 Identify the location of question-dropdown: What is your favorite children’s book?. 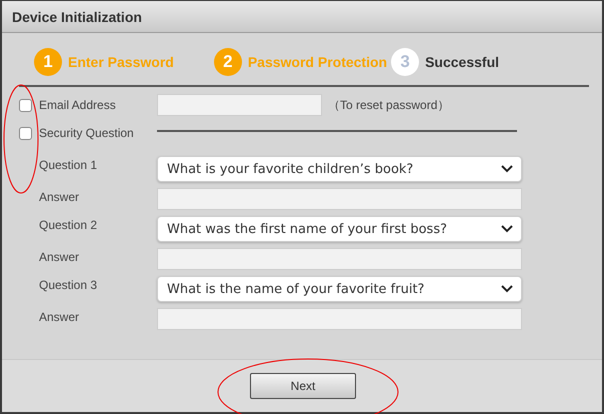
(339, 169).